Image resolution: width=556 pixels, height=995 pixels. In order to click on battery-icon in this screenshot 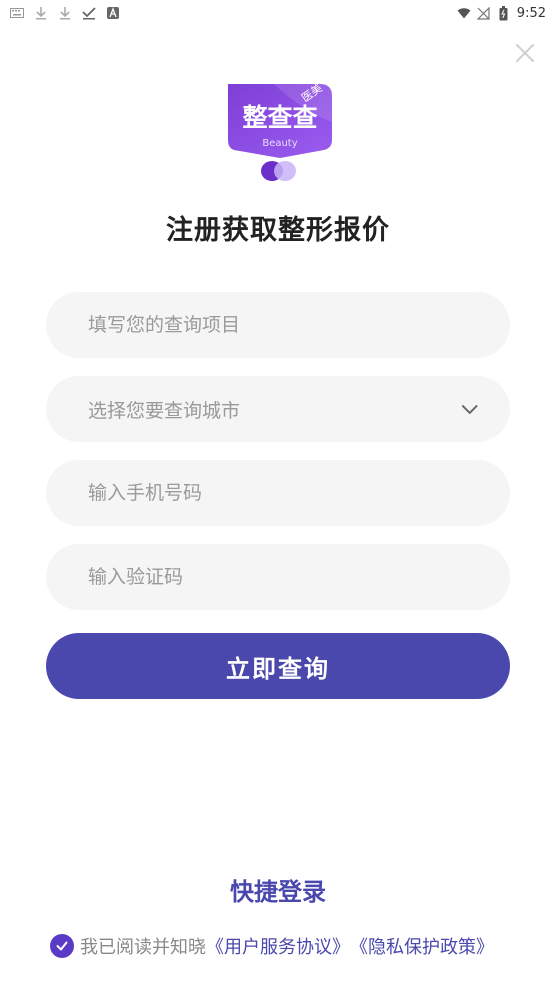, I will do `click(504, 12)`.